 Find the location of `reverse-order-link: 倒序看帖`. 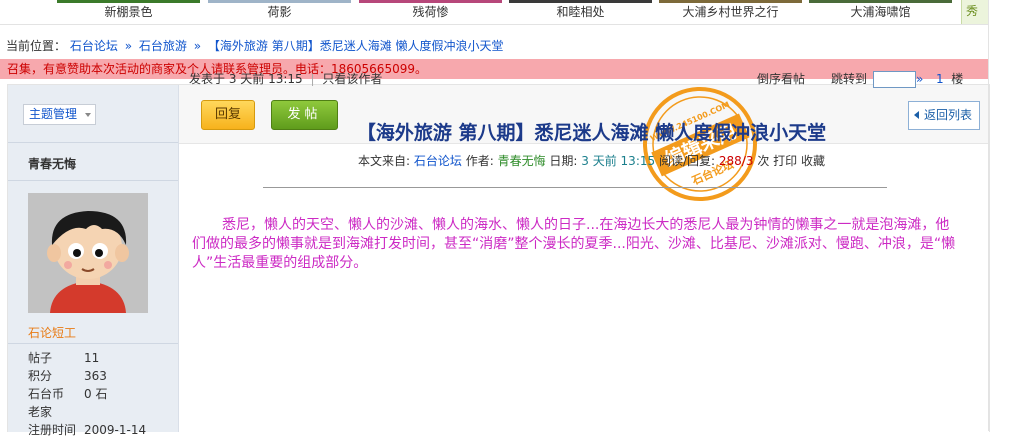

reverse-order-link: 倒序看帖 is located at coordinates (781, 79).